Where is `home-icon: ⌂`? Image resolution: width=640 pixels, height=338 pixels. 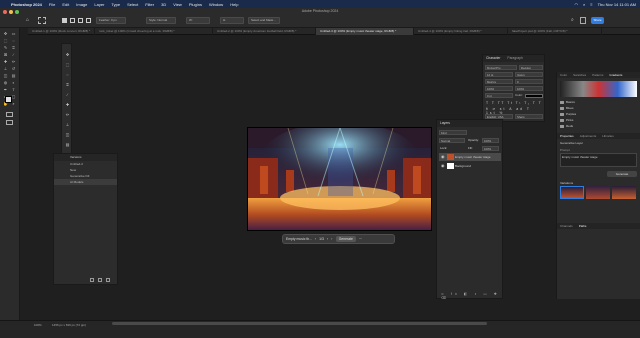 home-icon: ⌂ is located at coordinates (30, 20).